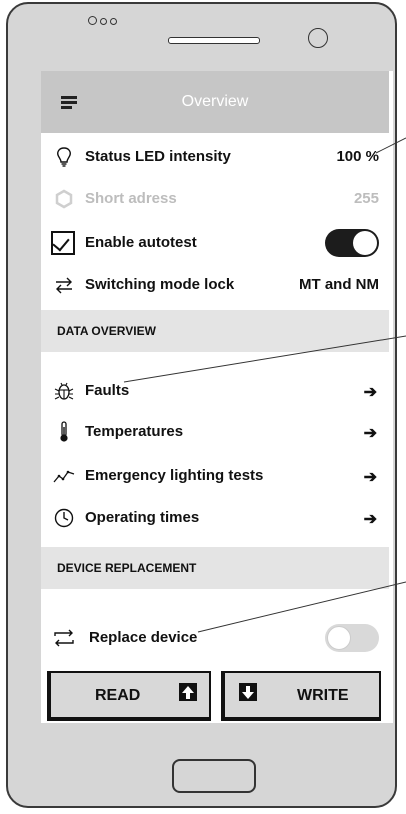 The height and width of the screenshot is (814, 406). I want to click on list-item-faults: Faults ➔, so click(215, 391).